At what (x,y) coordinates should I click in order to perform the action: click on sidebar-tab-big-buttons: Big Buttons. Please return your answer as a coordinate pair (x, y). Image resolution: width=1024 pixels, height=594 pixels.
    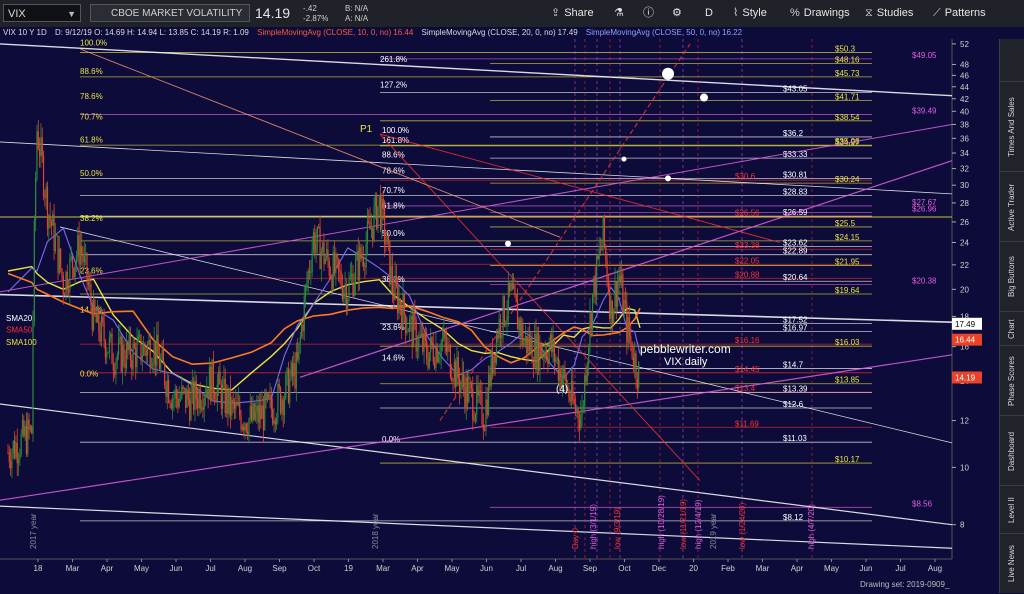
    Looking at the image, I should click on (1012, 276).